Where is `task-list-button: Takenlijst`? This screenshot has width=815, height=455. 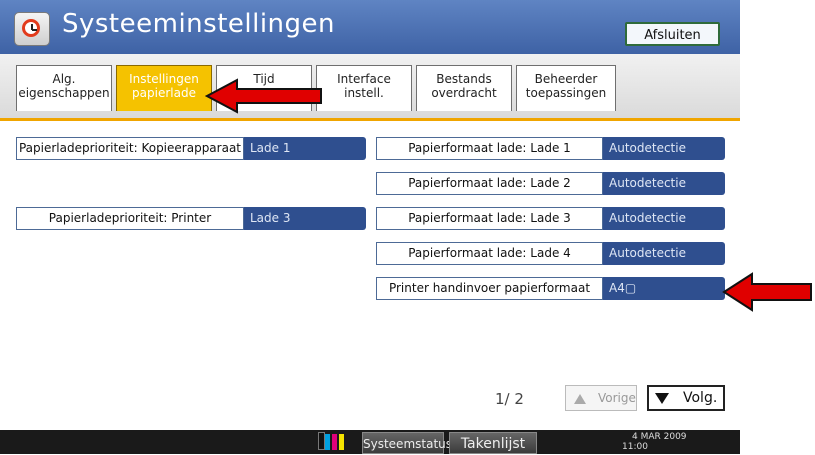
task-list-button: Takenlijst is located at coordinates (493, 443).